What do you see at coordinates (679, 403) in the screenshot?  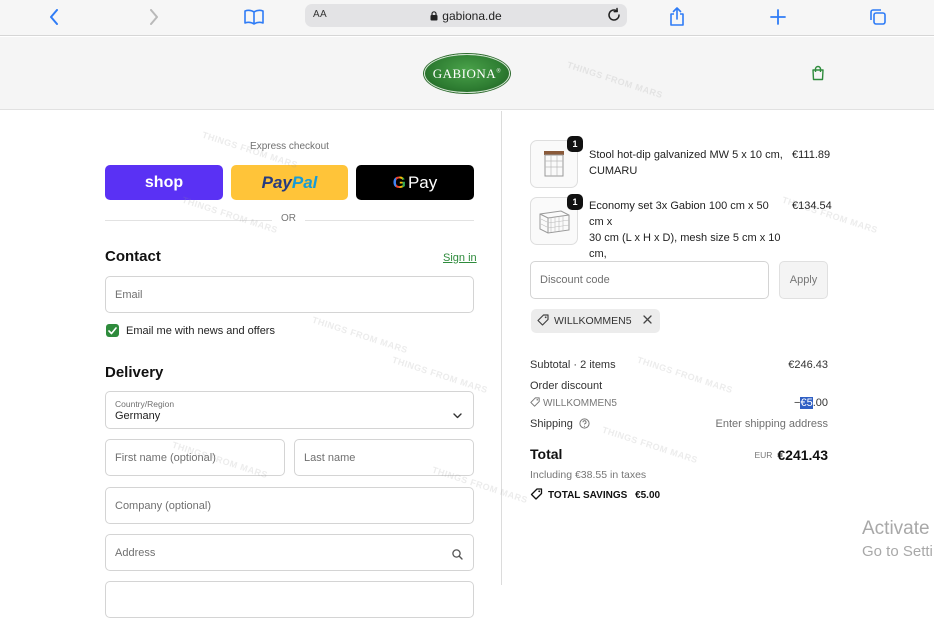 I see `discount-code-row: WILLKOMMEN5 −€5.00` at bounding box center [679, 403].